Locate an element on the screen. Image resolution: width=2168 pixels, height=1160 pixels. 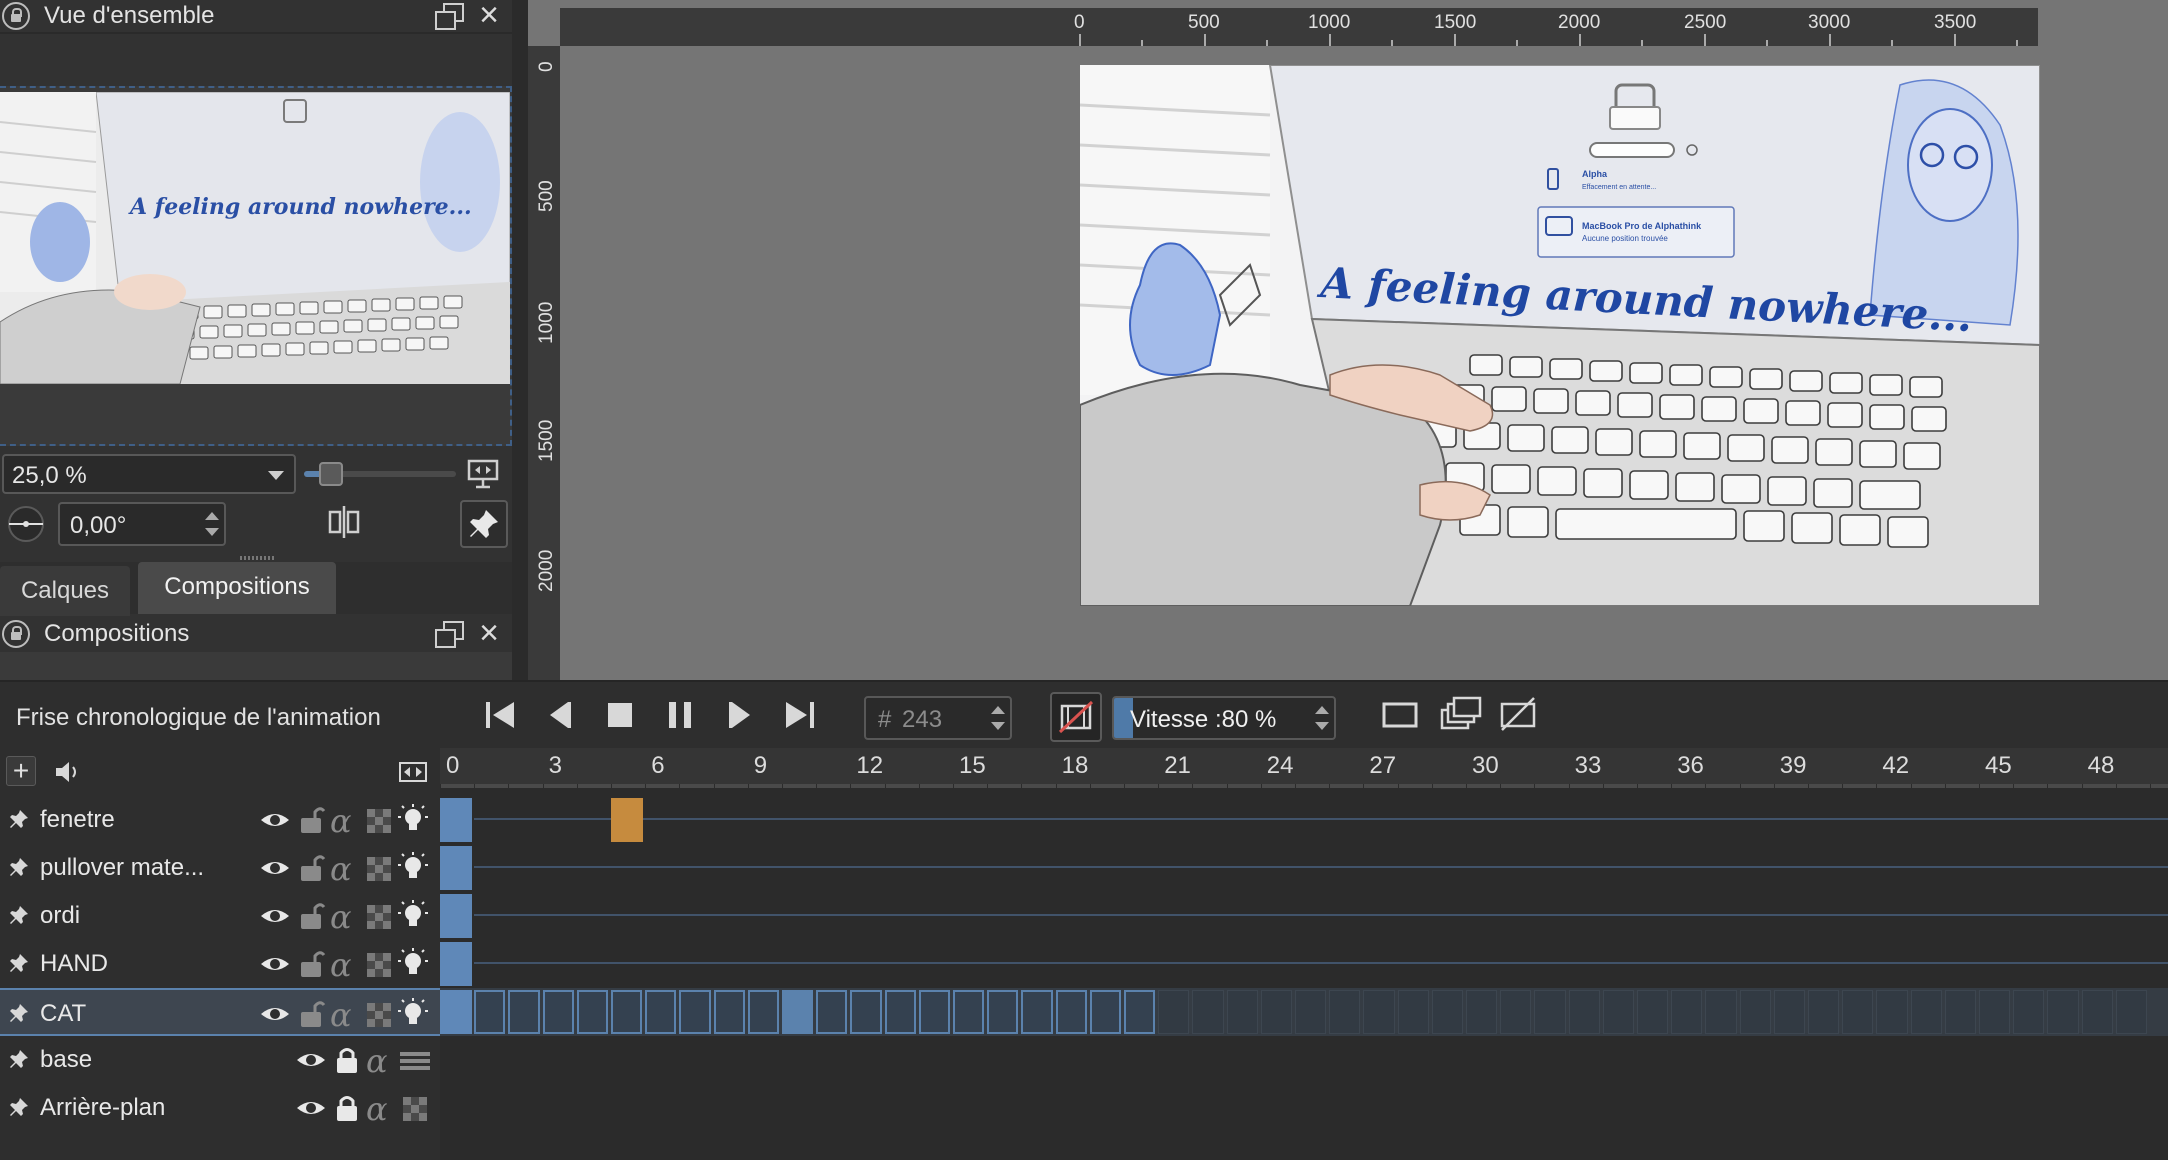
skip-to-start-icon is located at coordinates (500, 715).